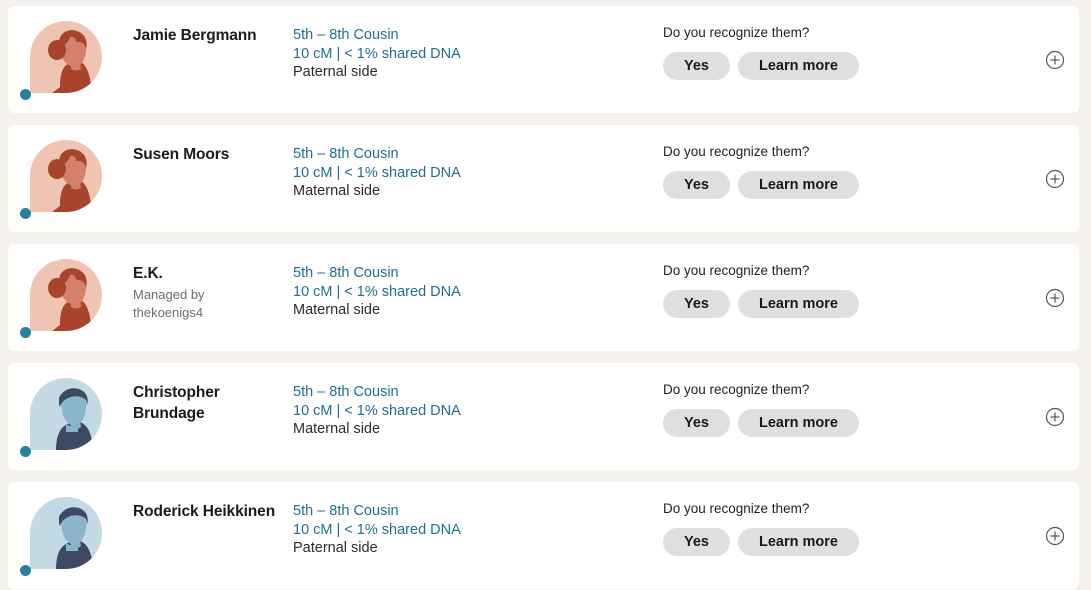 This screenshot has width=1091, height=590. What do you see at coordinates (169, 294) in the screenshot?
I see `managed-by-label: Managed by` at bounding box center [169, 294].